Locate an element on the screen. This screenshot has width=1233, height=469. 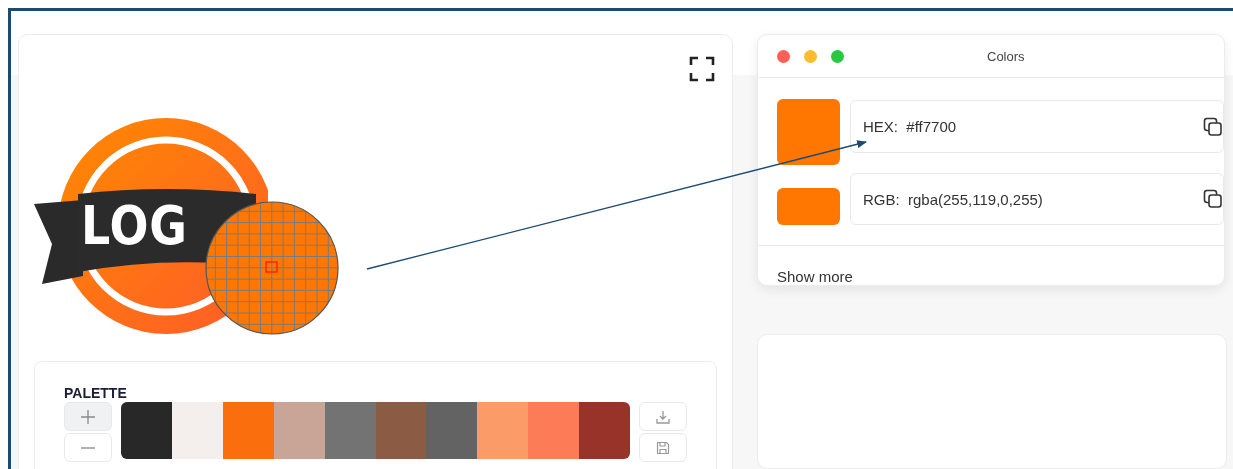
minus-icon is located at coordinates (88, 447).